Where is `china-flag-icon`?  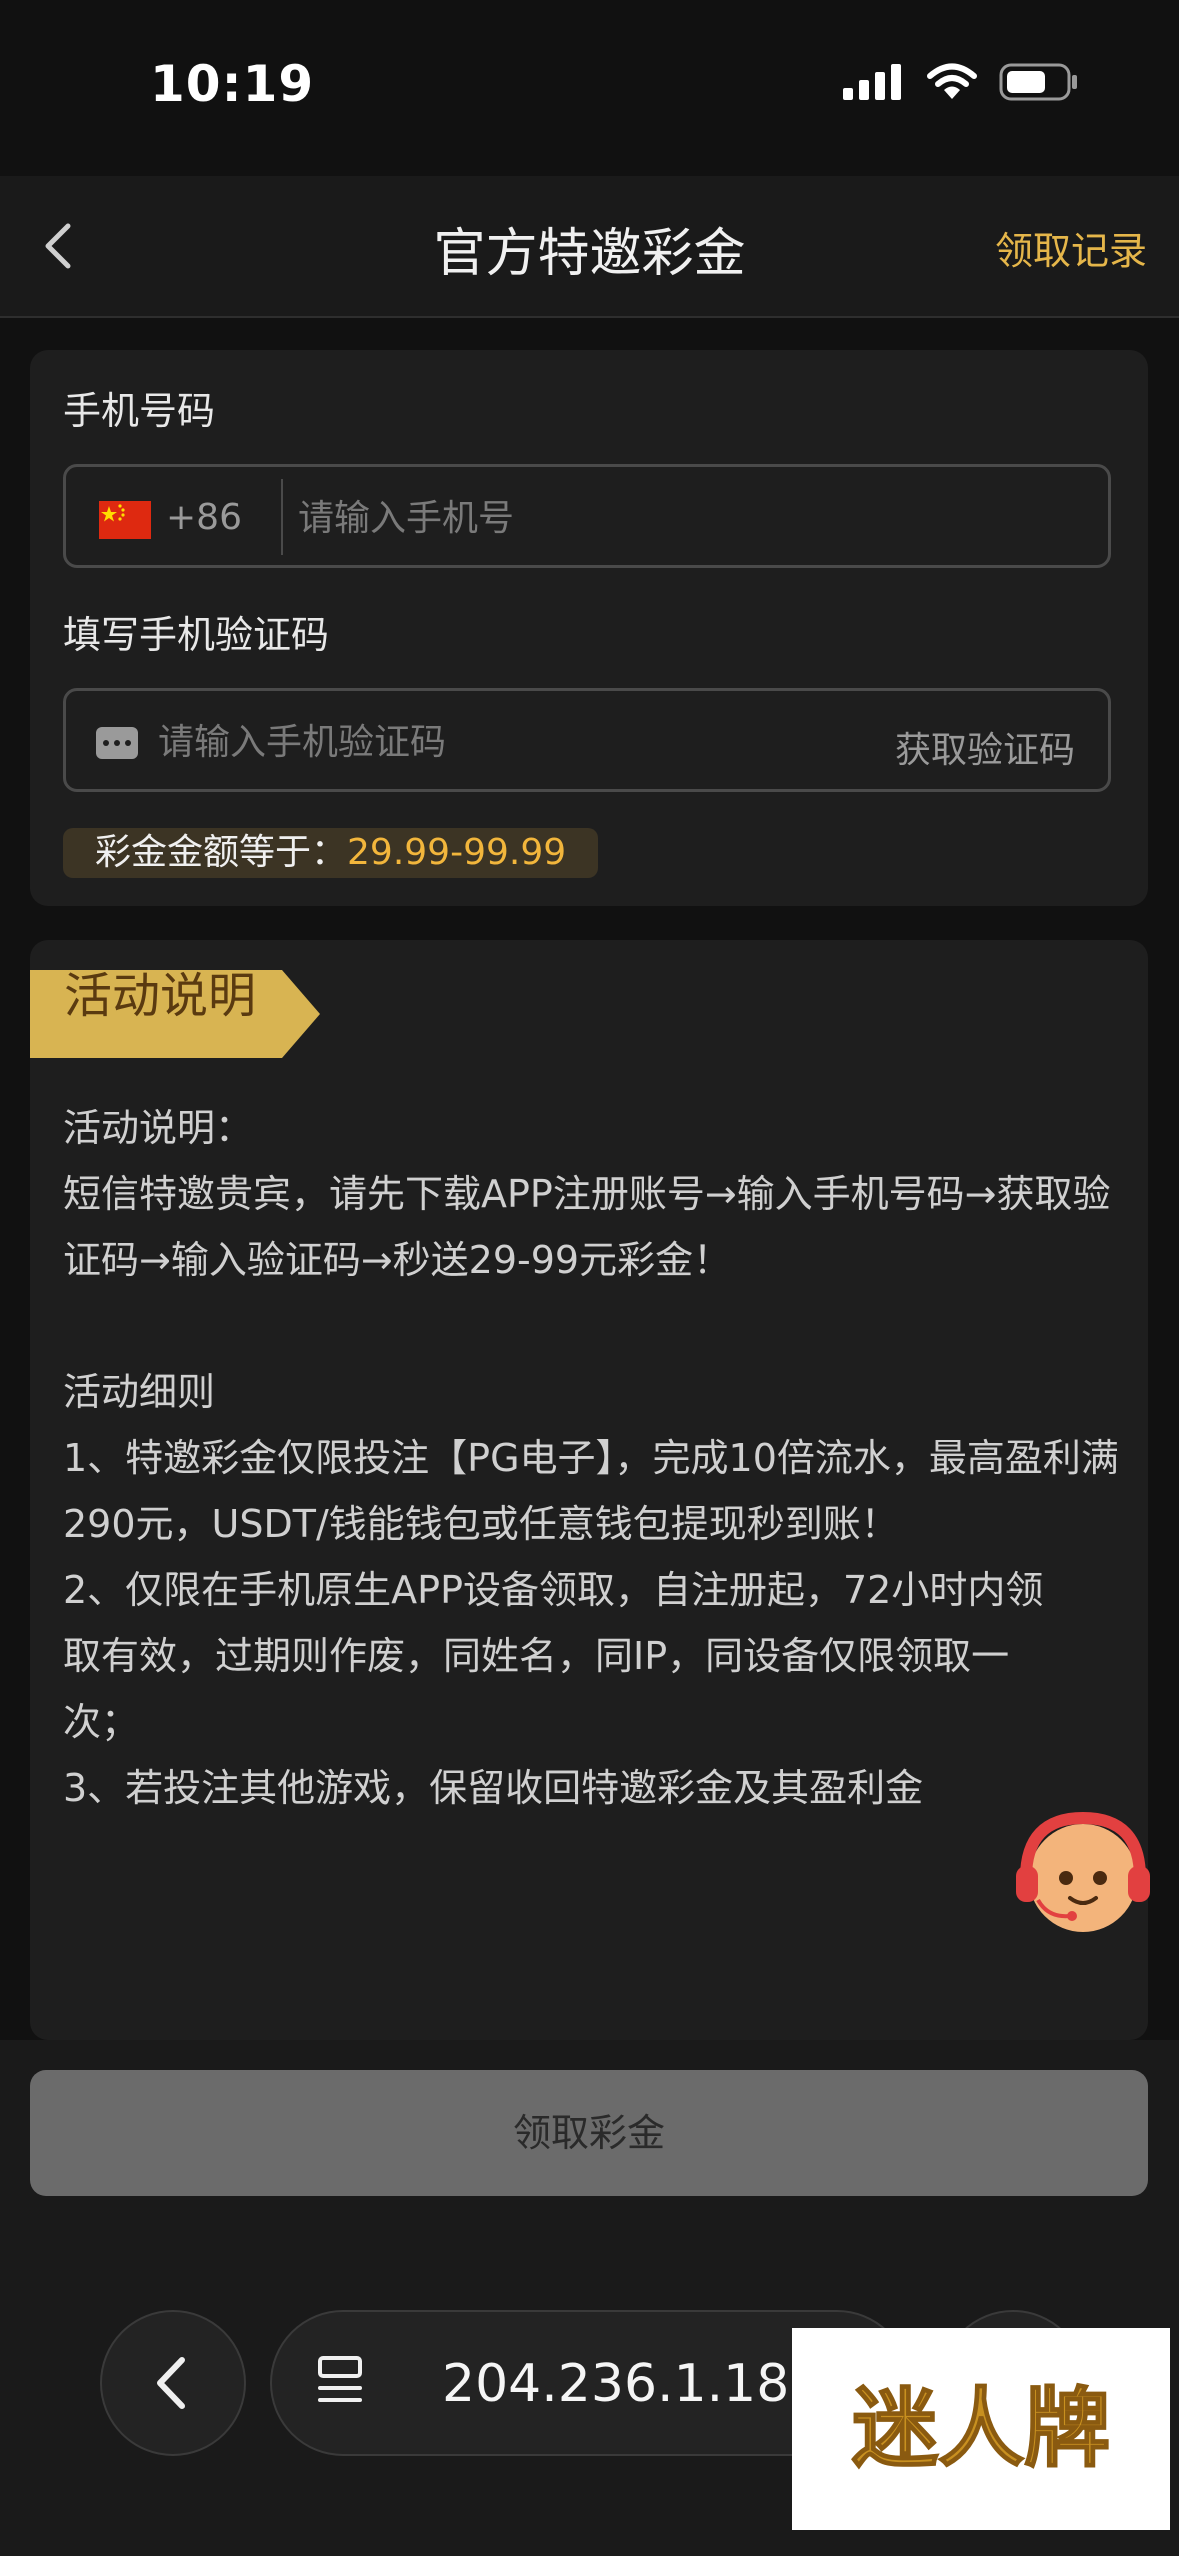
china-flag-icon is located at coordinates (125, 520).